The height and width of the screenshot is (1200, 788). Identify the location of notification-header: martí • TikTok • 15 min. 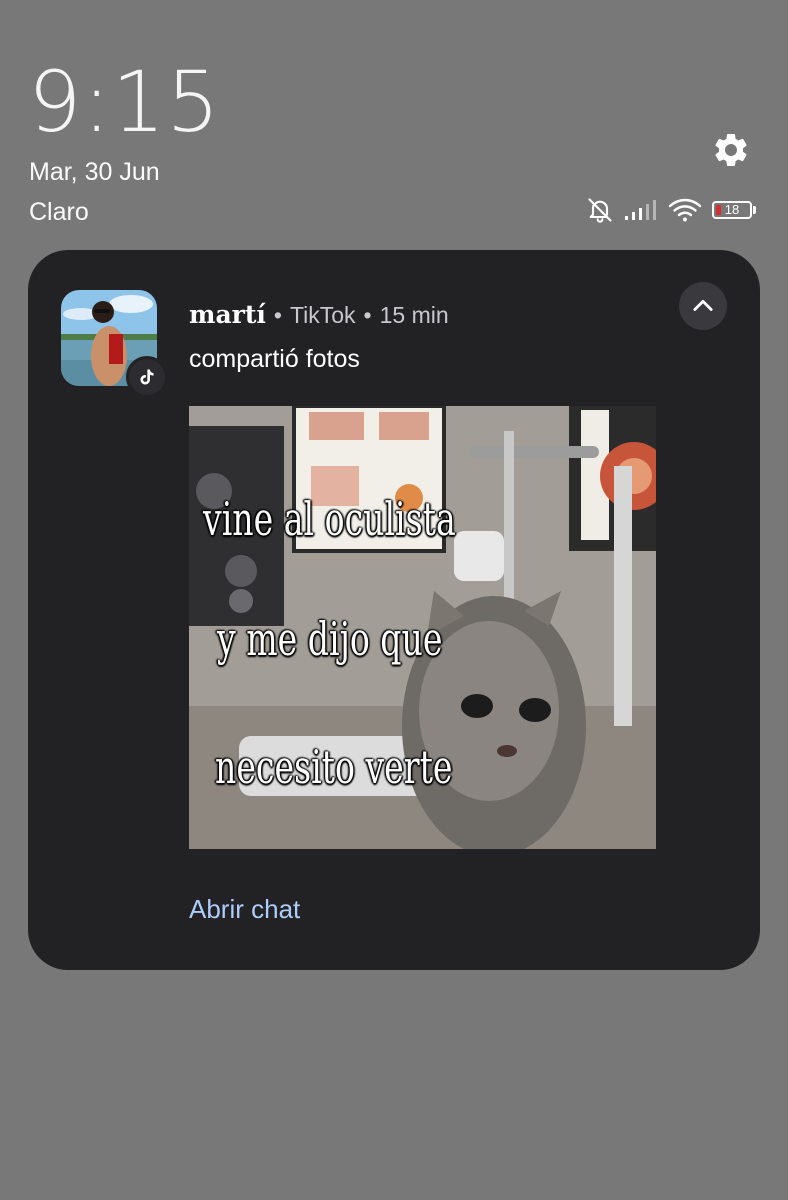
(319, 314).